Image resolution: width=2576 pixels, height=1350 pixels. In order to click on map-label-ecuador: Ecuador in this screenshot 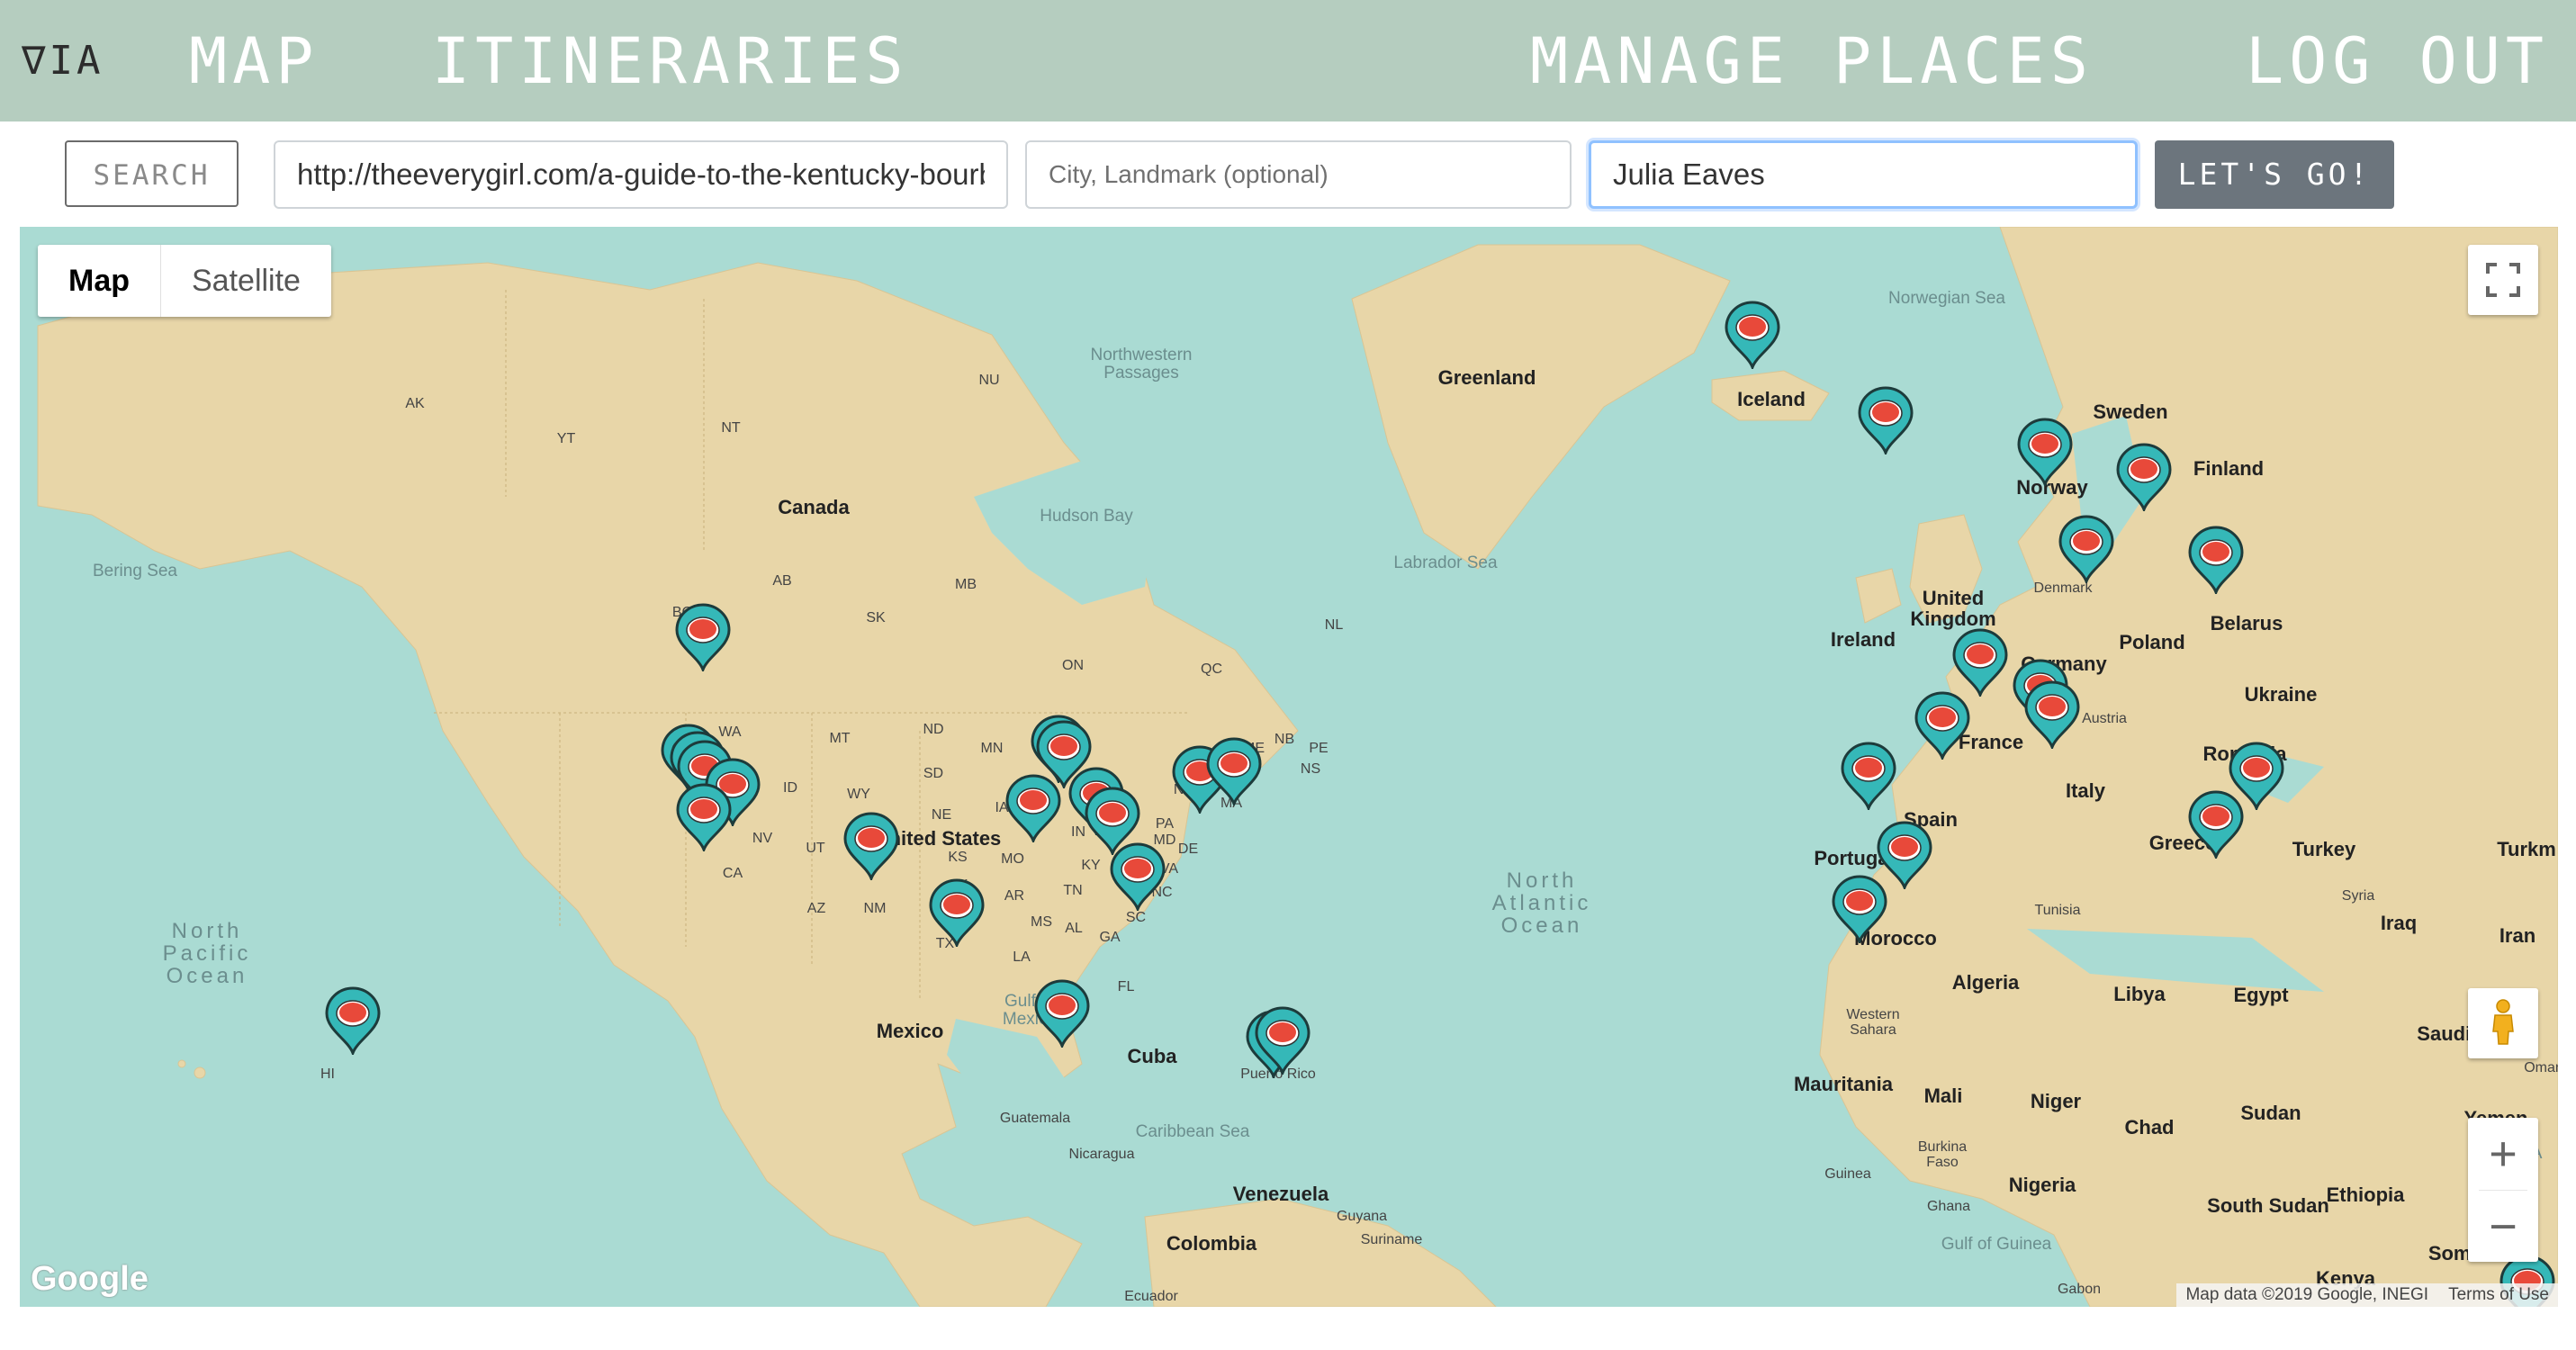, I will do `click(1151, 1297)`.